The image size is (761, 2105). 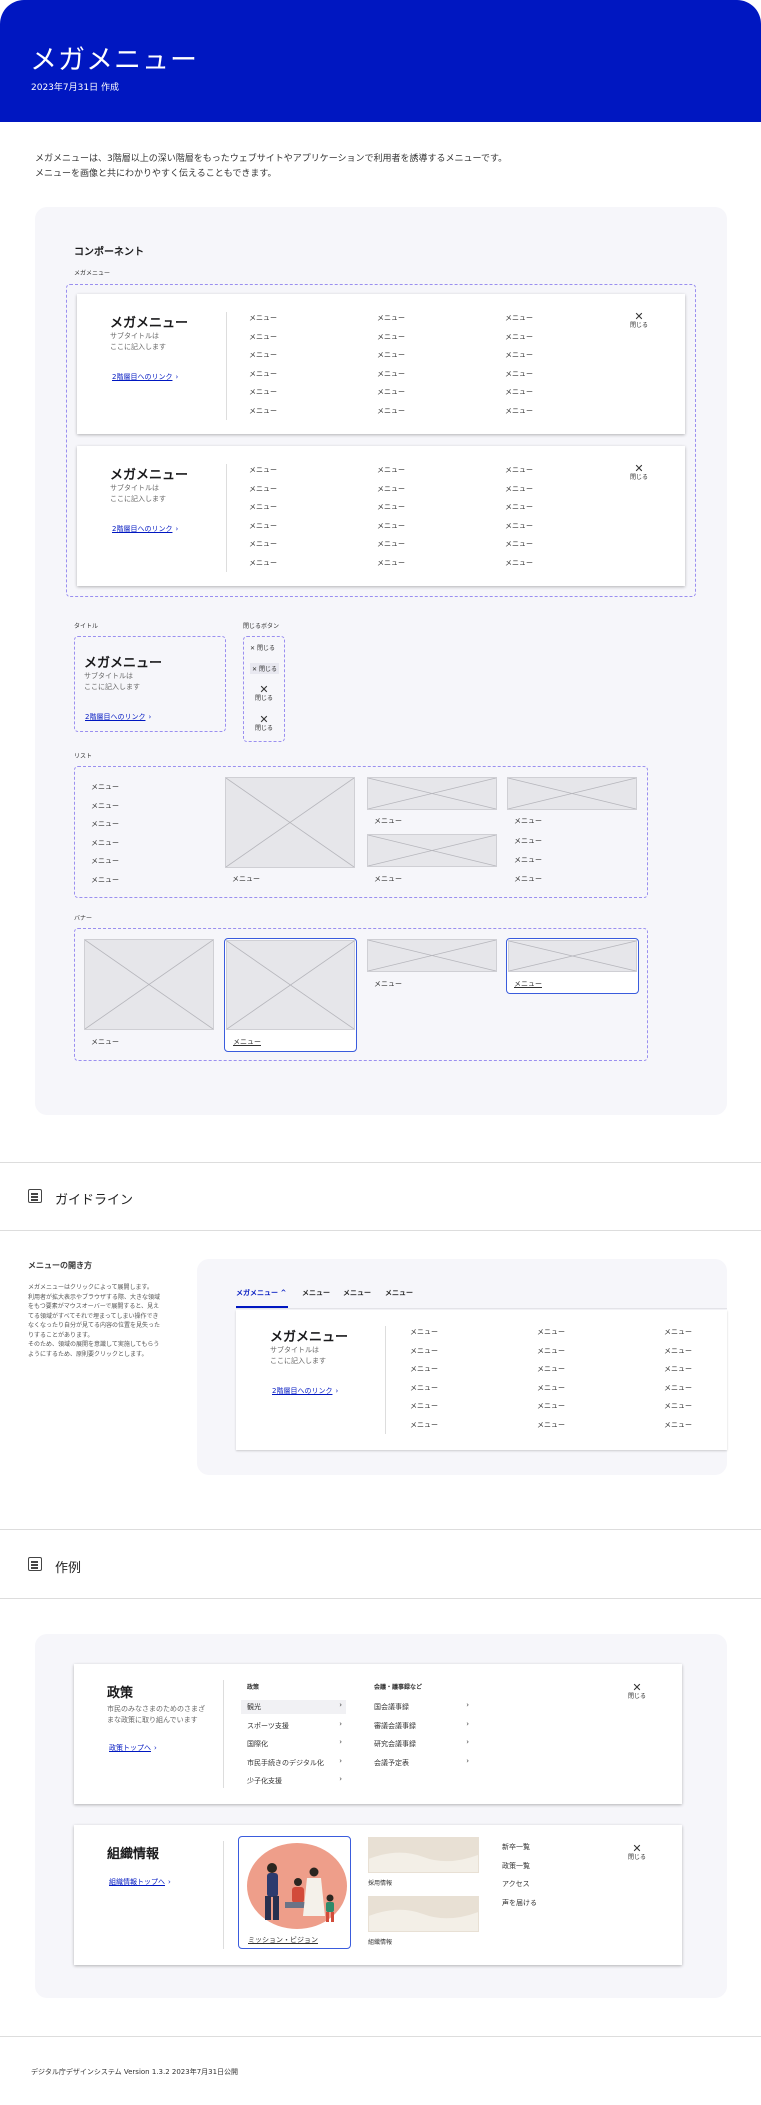 What do you see at coordinates (145, 529) in the screenshot?
I see `card2-link: 2階層目へのリンク ›` at bounding box center [145, 529].